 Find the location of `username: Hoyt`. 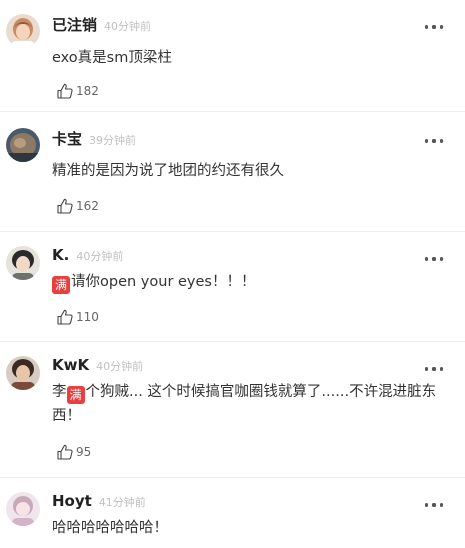

username: Hoyt is located at coordinates (72, 501).